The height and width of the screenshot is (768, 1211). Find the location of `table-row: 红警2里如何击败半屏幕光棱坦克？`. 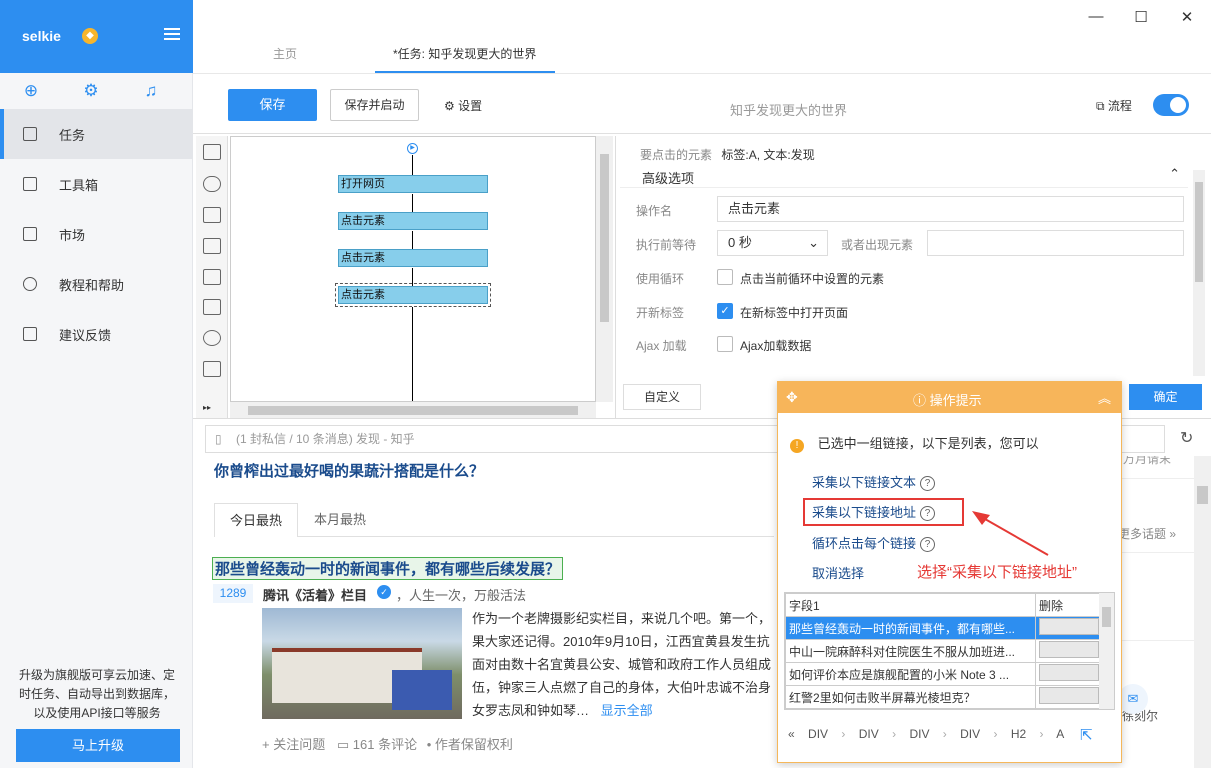

table-row: 红警2里如何击败半屏幕光棱坦克？ is located at coordinates (910, 697).